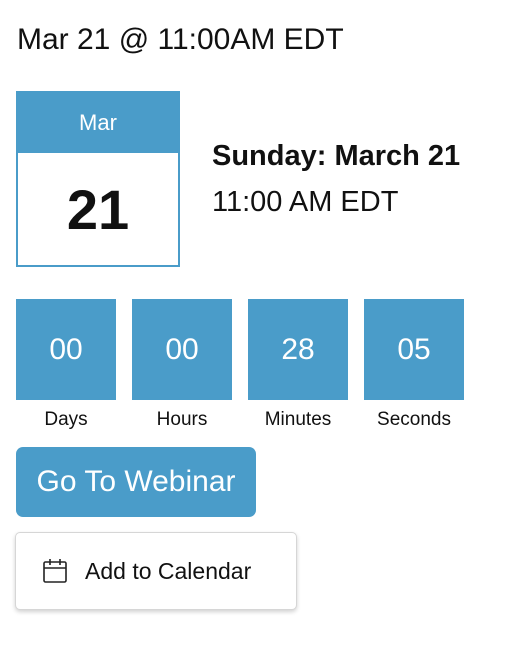 Image resolution: width=524 pixels, height=670 pixels. What do you see at coordinates (182, 349) in the screenshot?
I see `countdown-hours-value: 00` at bounding box center [182, 349].